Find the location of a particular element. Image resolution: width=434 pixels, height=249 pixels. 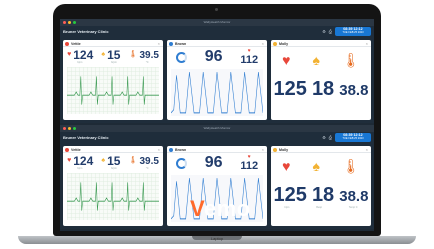

ecg-graph is located at coordinates (113, 196).